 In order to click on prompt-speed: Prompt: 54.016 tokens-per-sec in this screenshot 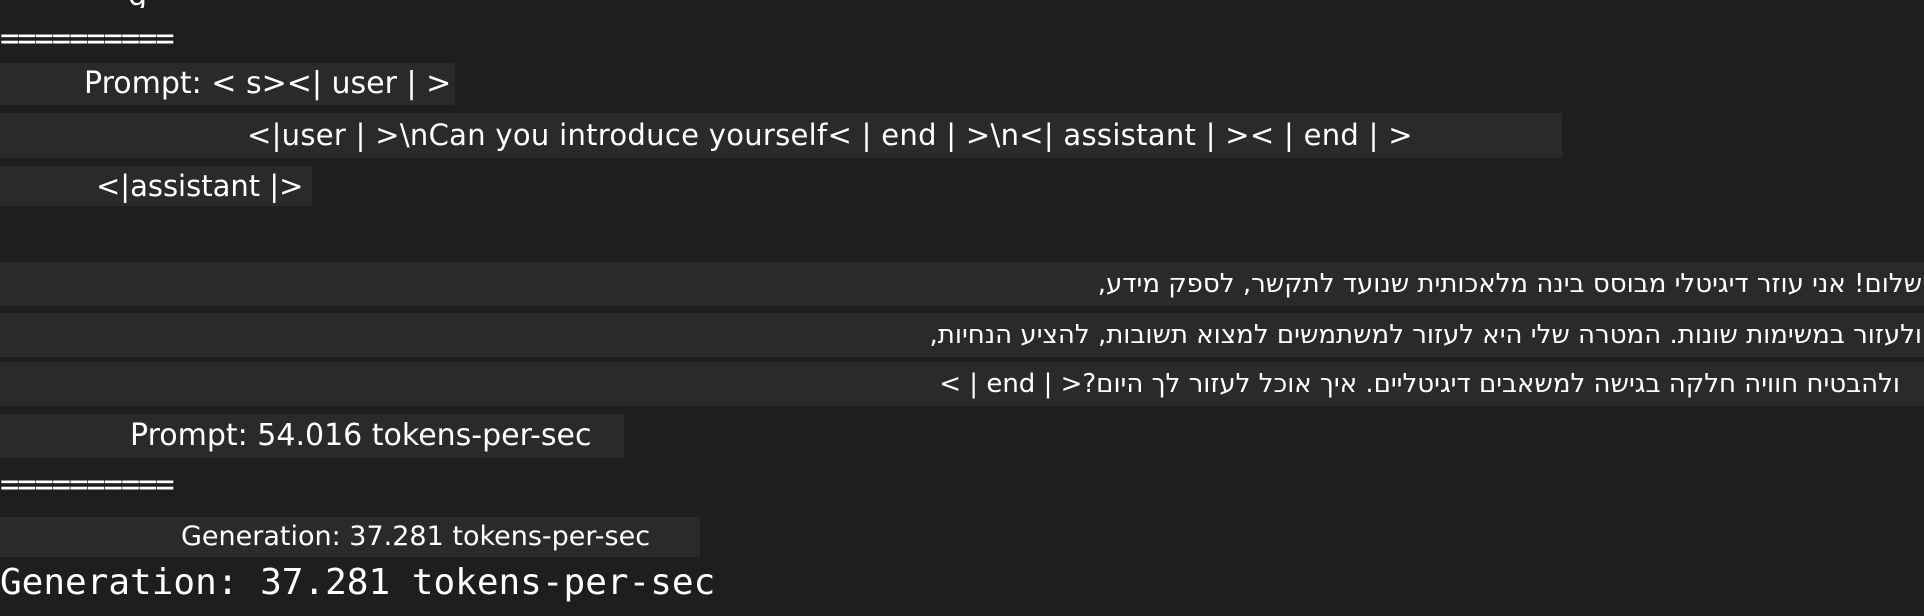, I will do `click(361, 435)`.